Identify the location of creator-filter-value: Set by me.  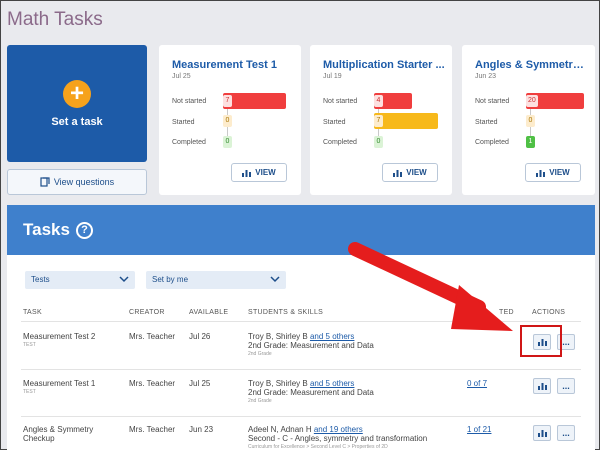
(170, 279).